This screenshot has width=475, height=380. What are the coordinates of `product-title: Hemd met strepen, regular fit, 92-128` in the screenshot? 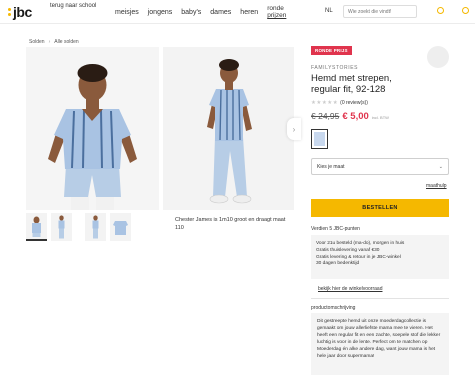 It's located at (351, 84).